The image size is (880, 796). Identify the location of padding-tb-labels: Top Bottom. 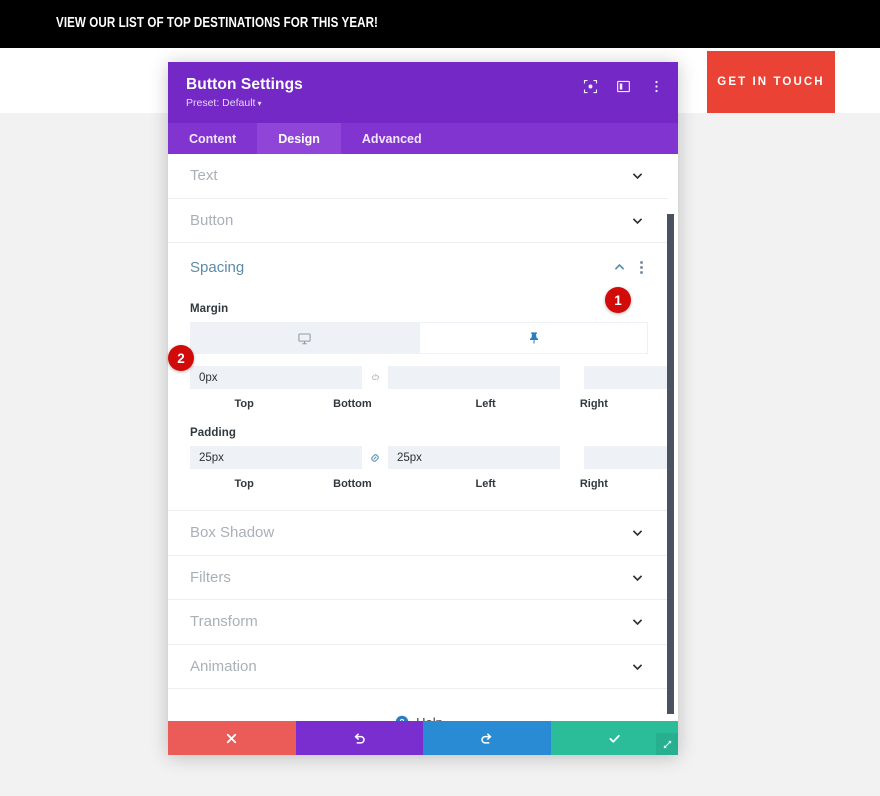
(298, 484).